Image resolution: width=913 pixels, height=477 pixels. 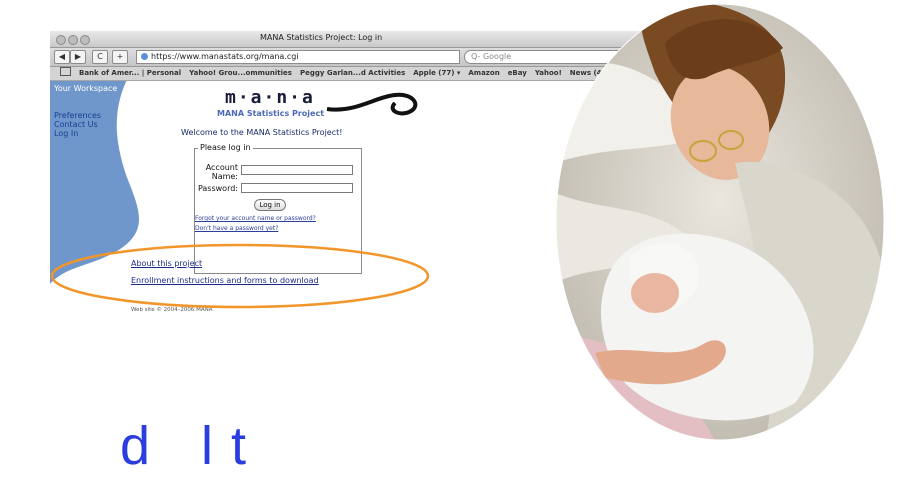 What do you see at coordinates (436, 73) in the screenshot?
I see `bookmark-item: Apple (77) ▾` at bounding box center [436, 73].